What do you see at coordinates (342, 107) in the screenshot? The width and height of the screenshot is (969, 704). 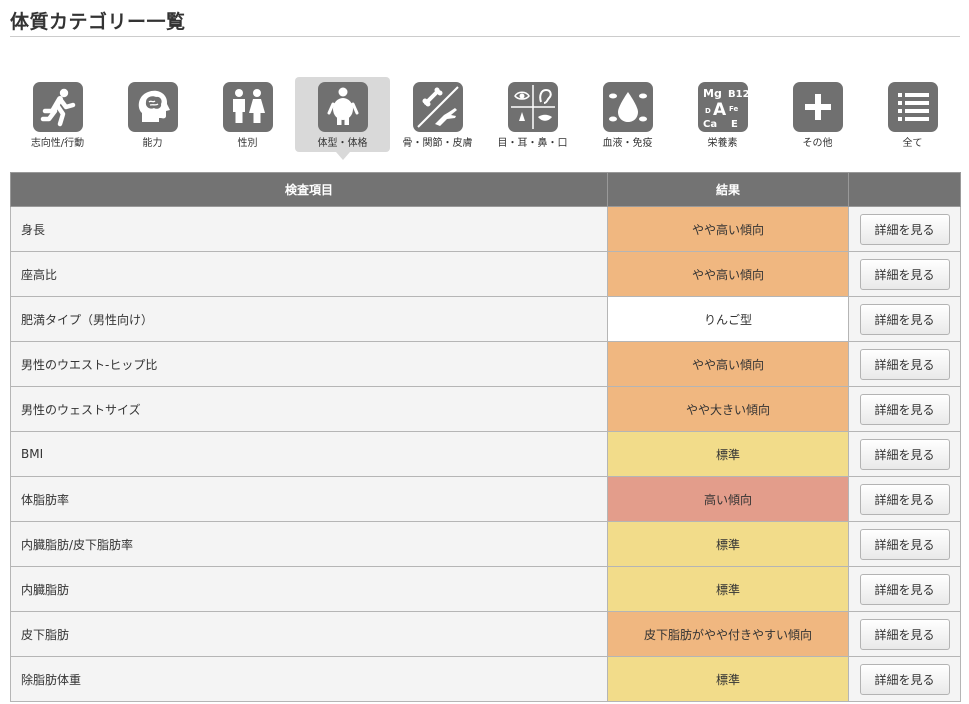 I see `body-shape-icon` at bounding box center [342, 107].